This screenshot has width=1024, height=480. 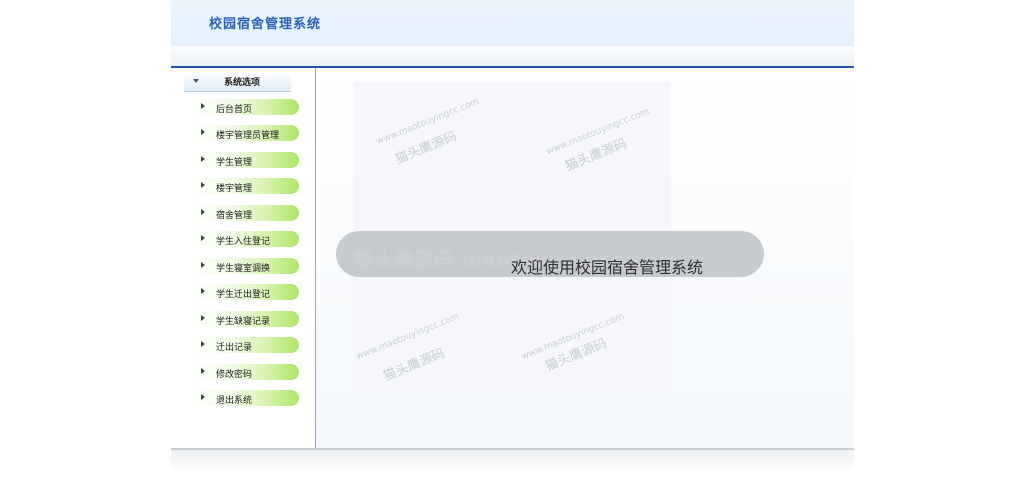 I want to click on sidebar-item-absence: 学生缺寝记录, so click(x=244, y=319).